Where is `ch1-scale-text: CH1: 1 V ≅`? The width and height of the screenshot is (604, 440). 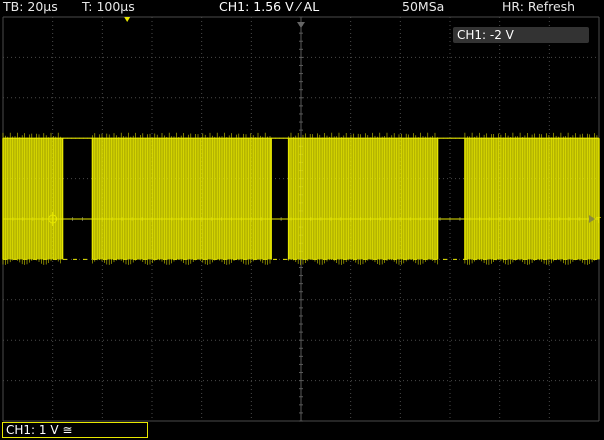 ch1-scale-text: CH1: 1 V ≅ is located at coordinates (39, 430).